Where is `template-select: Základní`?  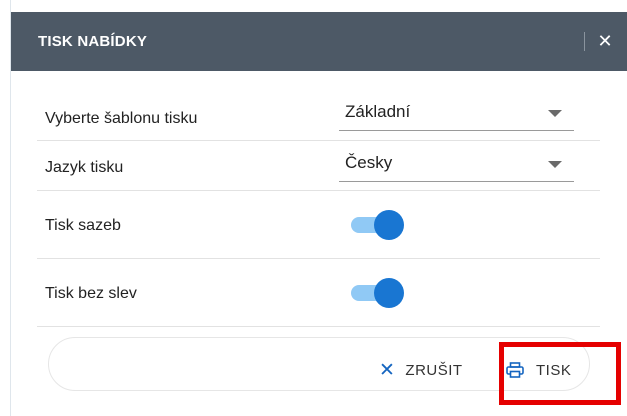
template-select: Základní is located at coordinates (456, 114).